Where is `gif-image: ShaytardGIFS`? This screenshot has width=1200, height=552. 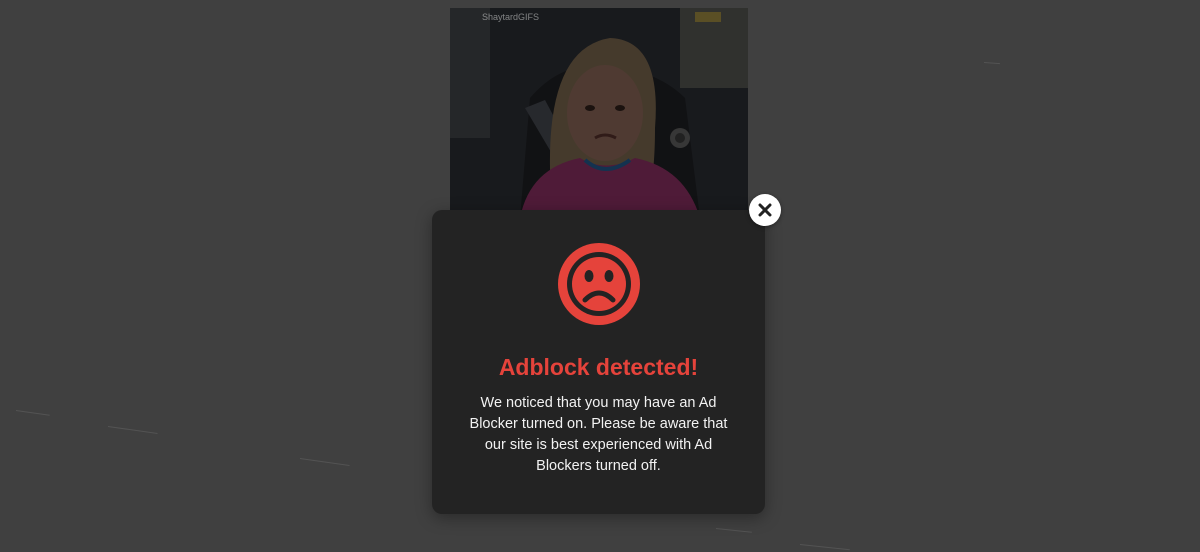 gif-image: ShaytardGIFS is located at coordinates (599, 113).